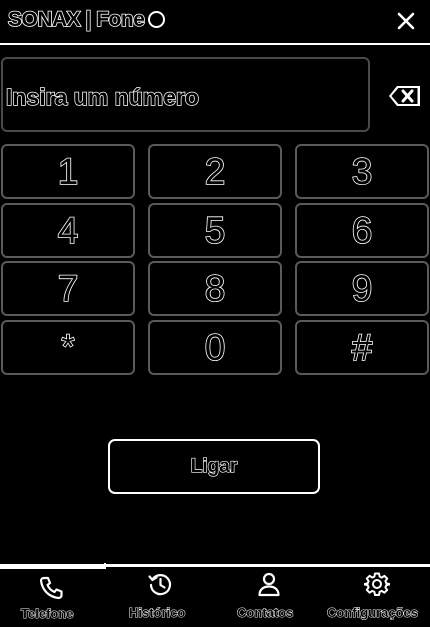  Describe the element at coordinates (215, 230) in the screenshot. I see `keypad-key-5: 5` at that location.